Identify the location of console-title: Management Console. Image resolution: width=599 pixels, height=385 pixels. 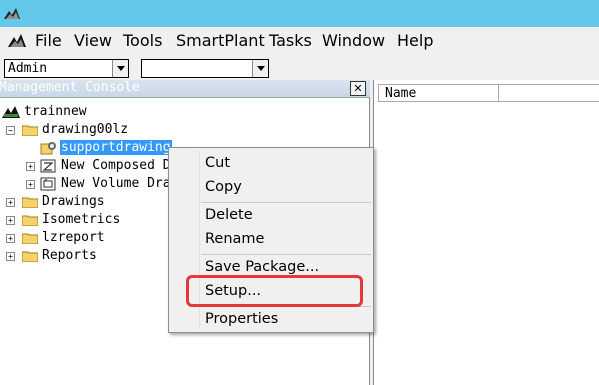
(70, 87).